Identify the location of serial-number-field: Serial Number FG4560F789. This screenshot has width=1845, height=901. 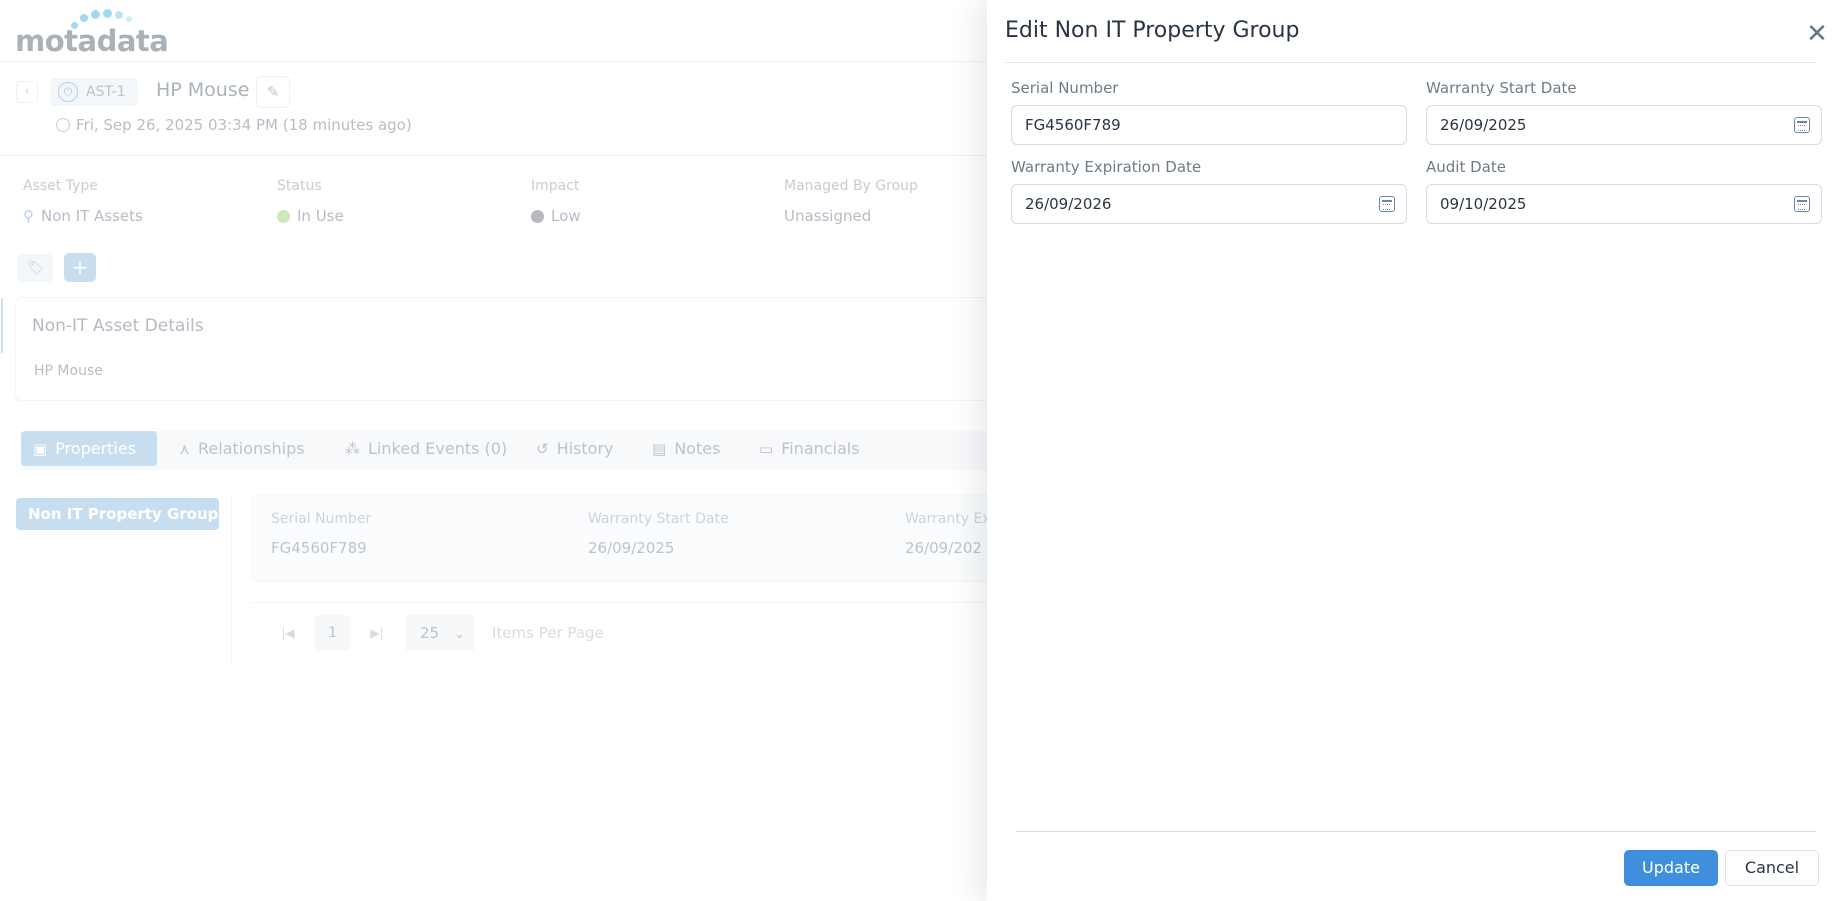
(1209, 112).